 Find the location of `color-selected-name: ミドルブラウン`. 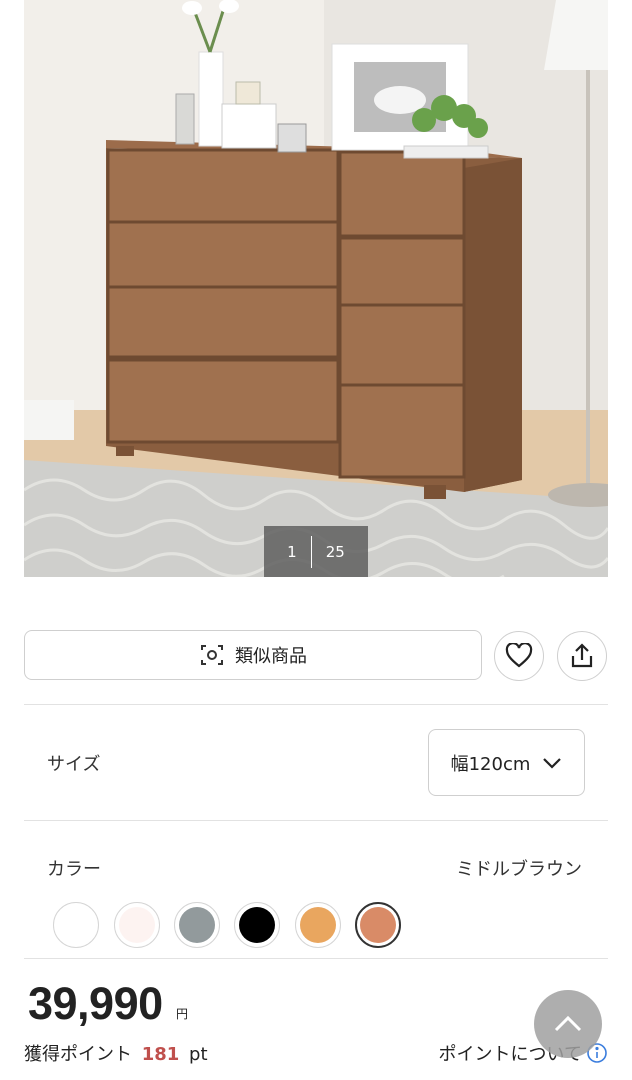

color-selected-name: ミドルブラウン is located at coordinates (519, 869).